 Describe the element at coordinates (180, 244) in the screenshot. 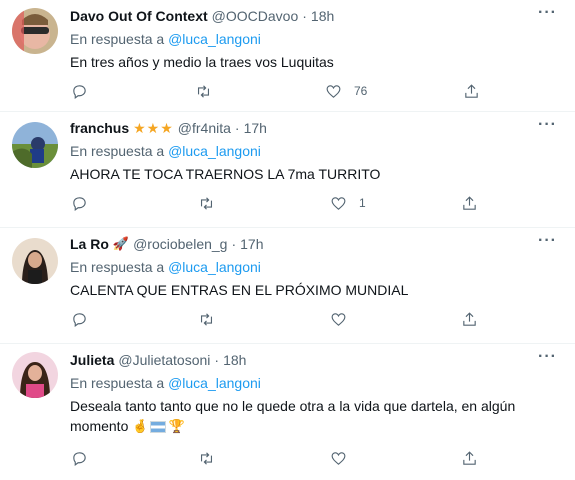

I see `user-handle: @rociobelen_g` at that location.